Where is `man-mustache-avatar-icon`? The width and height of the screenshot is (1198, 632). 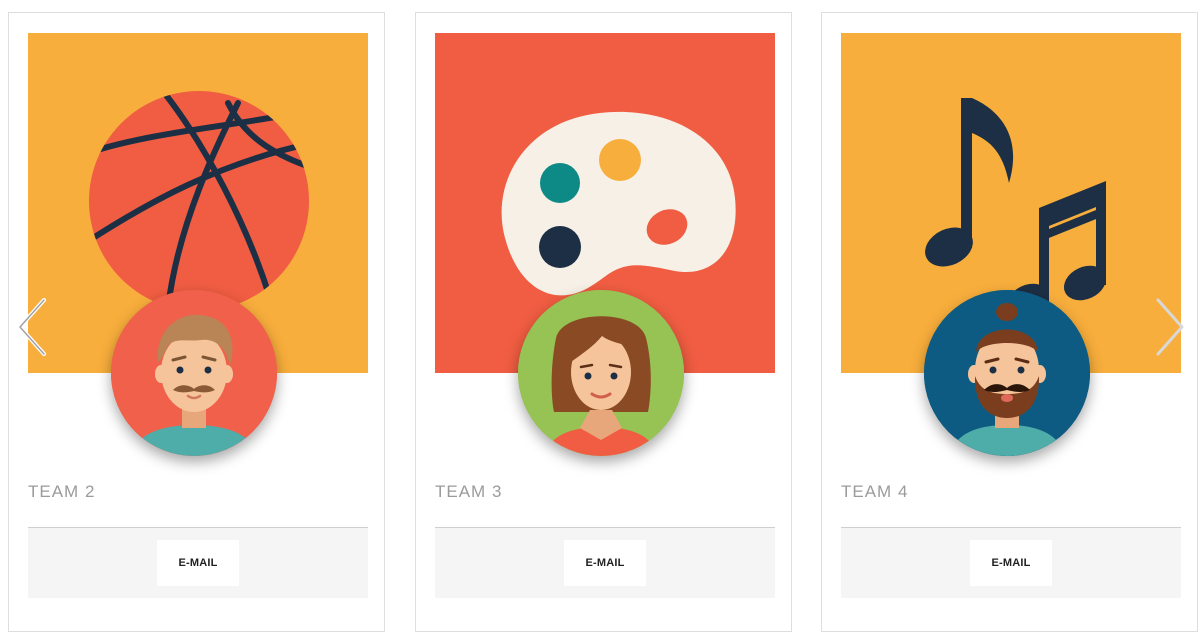 man-mustache-avatar-icon is located at coordinates (194, 373).